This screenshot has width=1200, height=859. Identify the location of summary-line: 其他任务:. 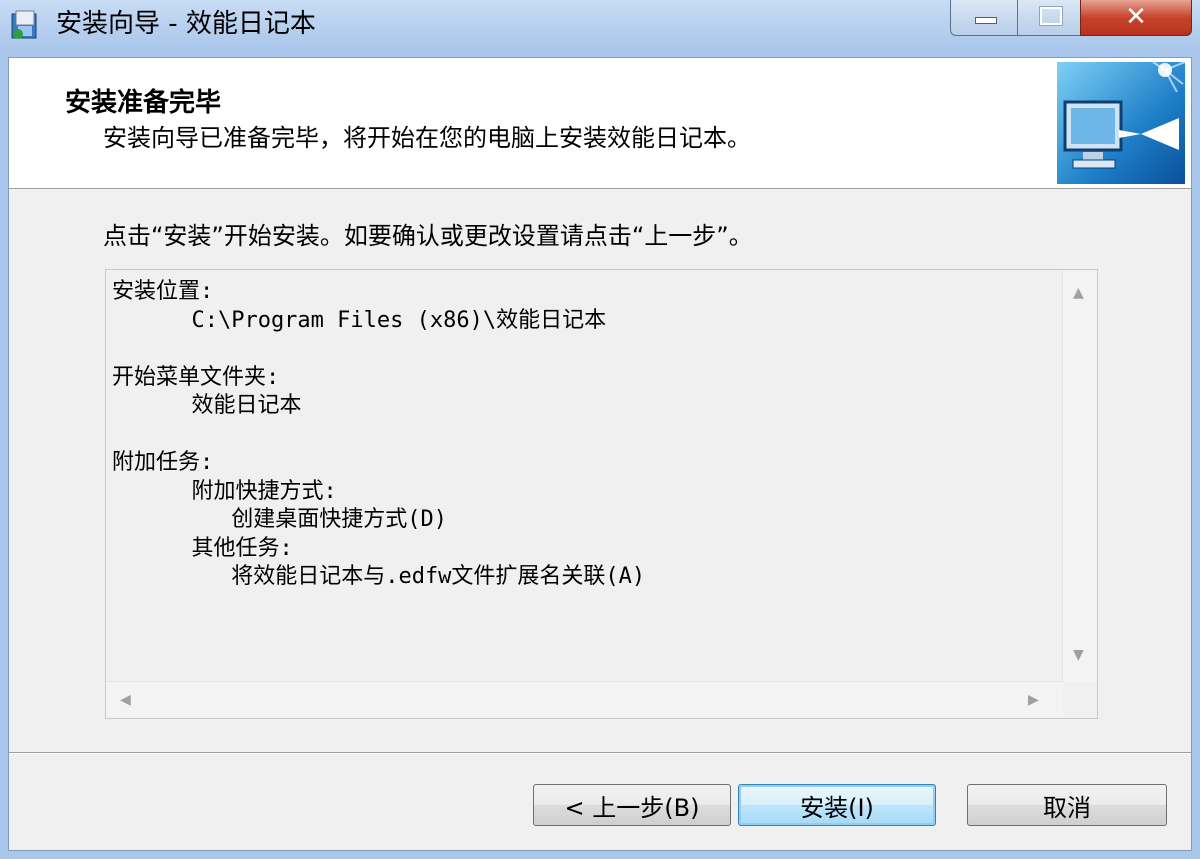
(202, 548).